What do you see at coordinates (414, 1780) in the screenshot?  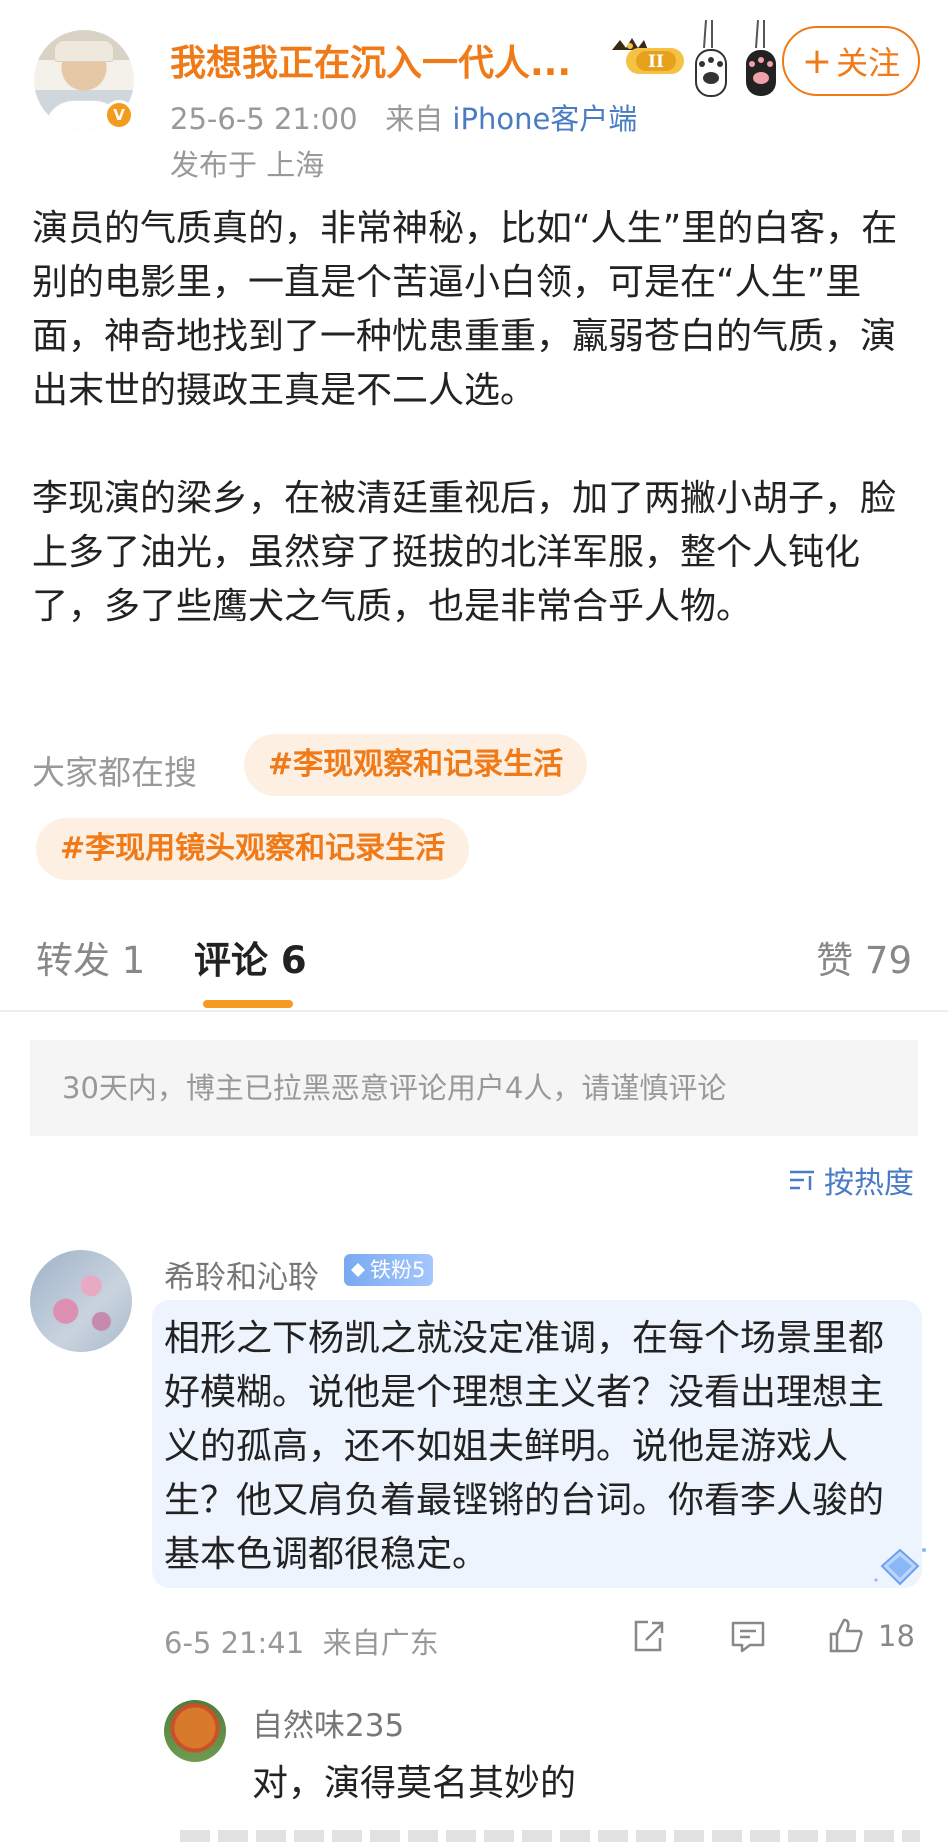 I see `reply-text: 对，演得莫名其妙的` at bounding box center [414, 1780].